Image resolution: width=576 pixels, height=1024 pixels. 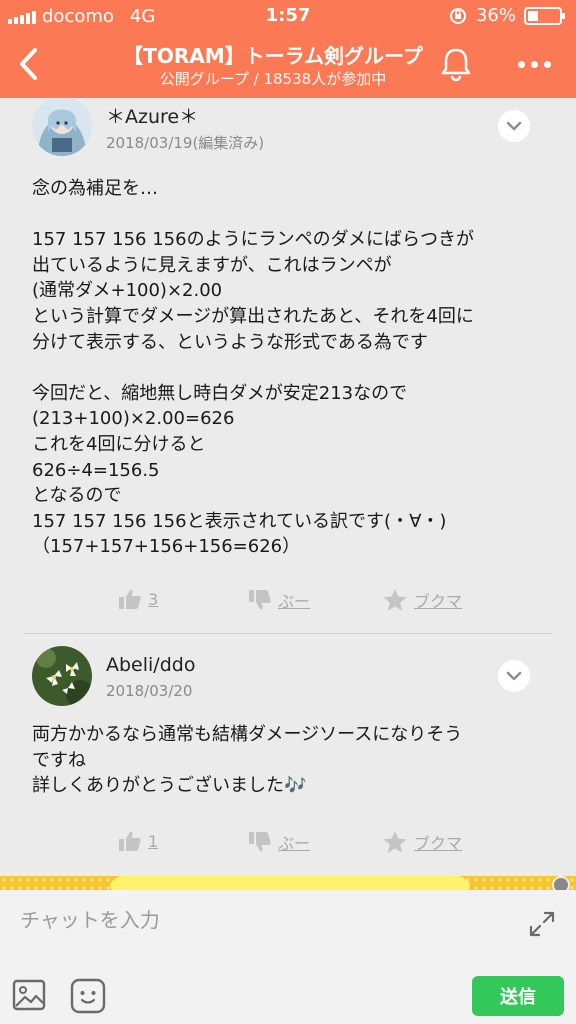 I want to click on like-count: 3, so click(x=153, y=599).